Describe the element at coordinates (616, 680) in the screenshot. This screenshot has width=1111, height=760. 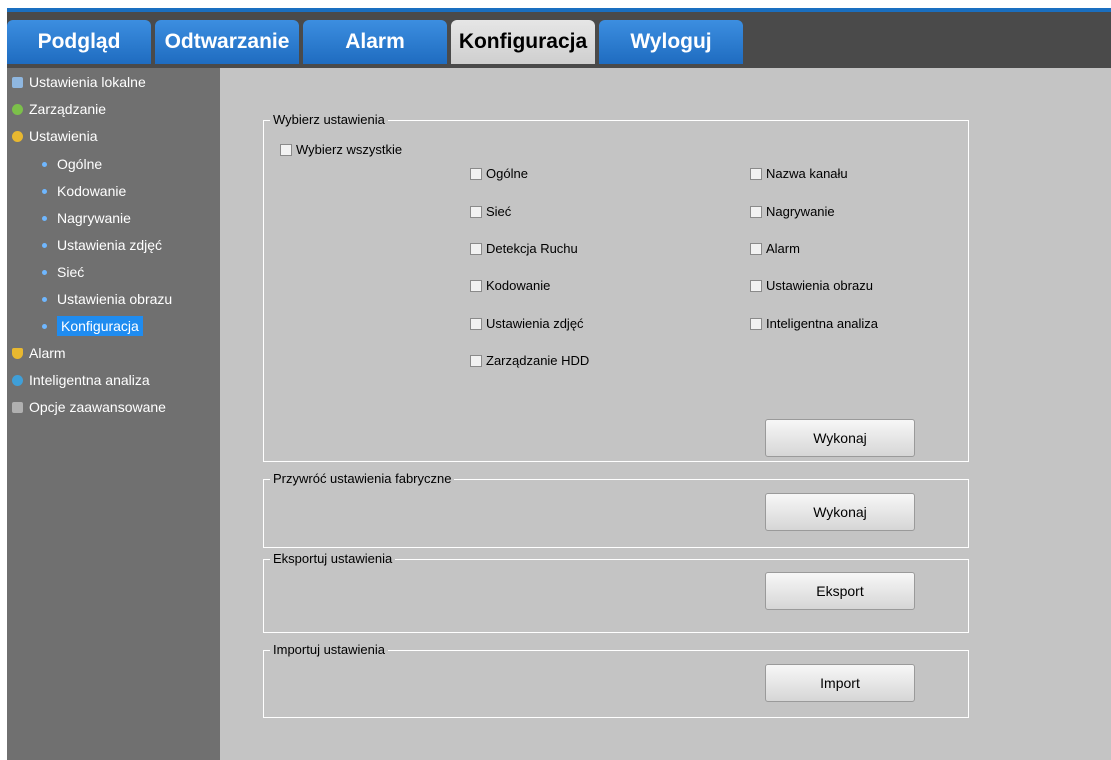
I see `import-settings-group: Importuj ustawienia Import` at that location.